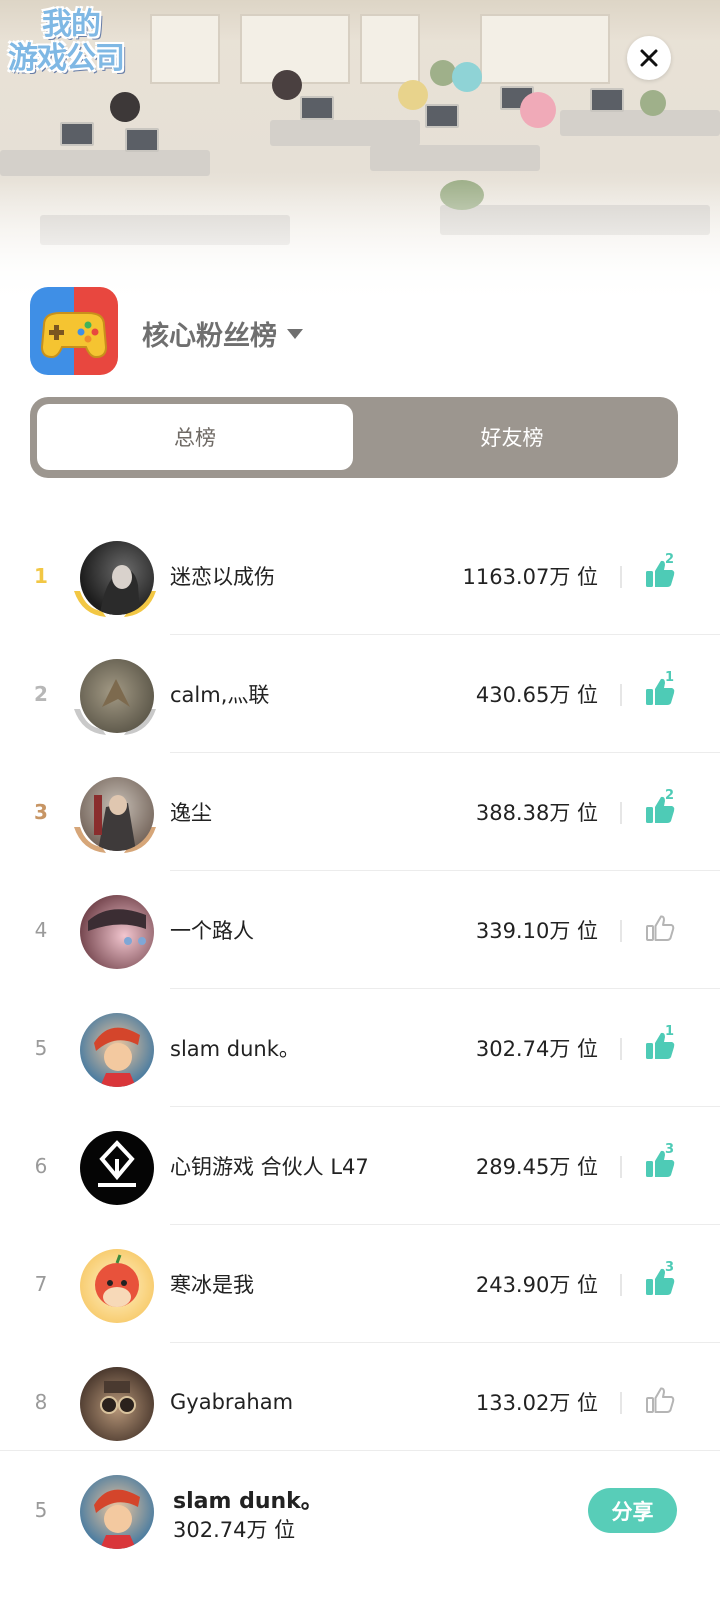 This screenshot has width=720, height=1600. Describe the element at coordinates (115, 1514) in the screenshot. I see `my-avatar` at that location.